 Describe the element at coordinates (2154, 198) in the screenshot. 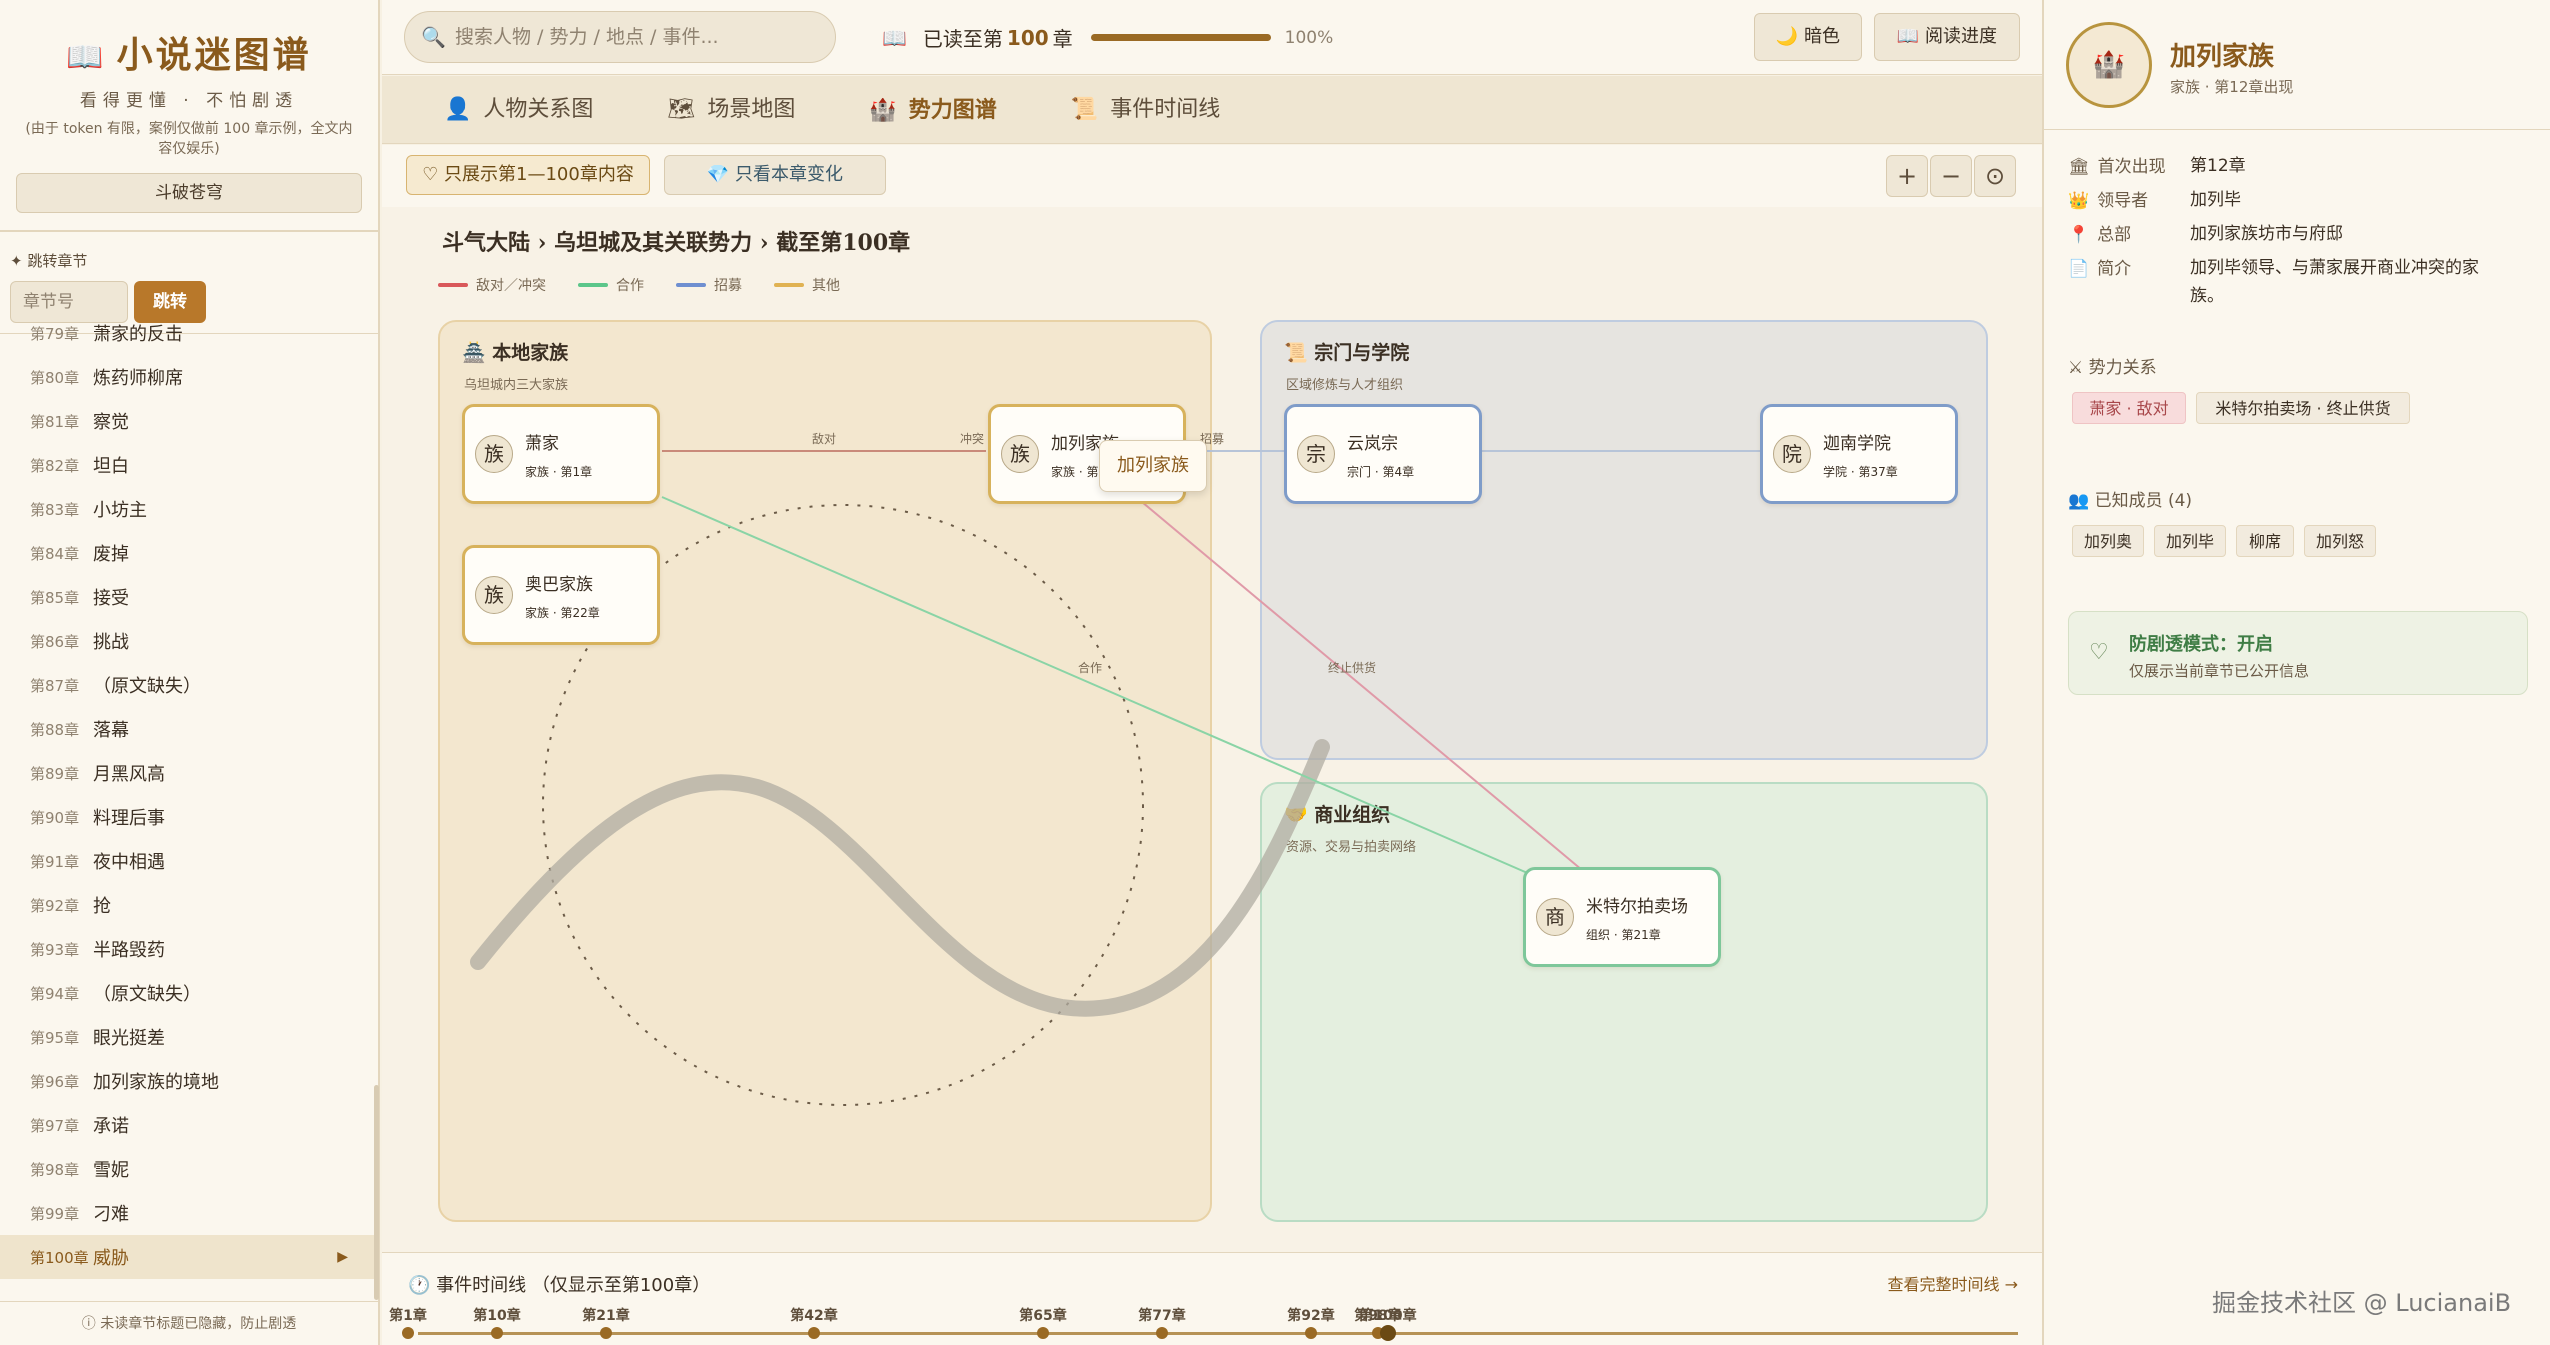

I see `detail-row: 👑 领导者 加列毕` at that location.